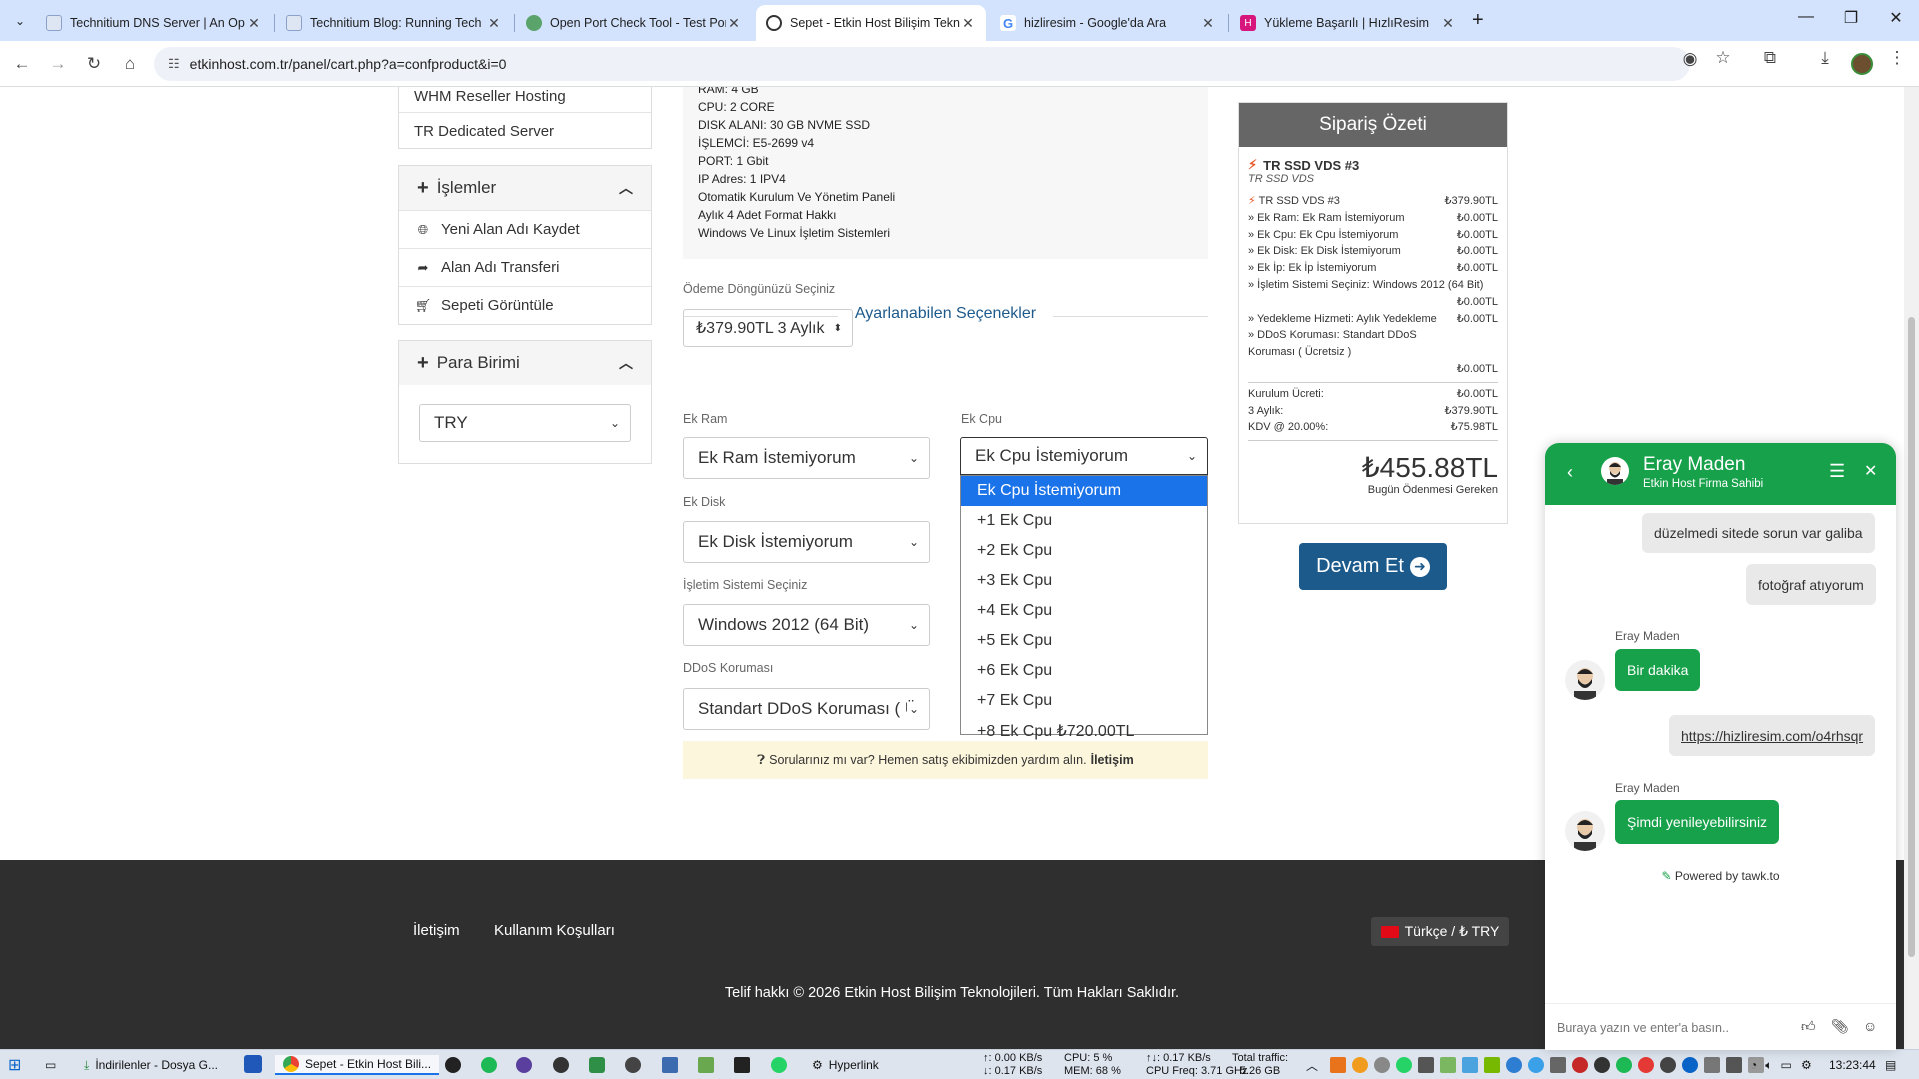 This screenshot has height=1079, width=1919. What do you see at coordinates (806, 625) in the screenshot?
I see `os-select: Windows 2012 (64 Bit) ⌄` at bounding box center [806, 625].